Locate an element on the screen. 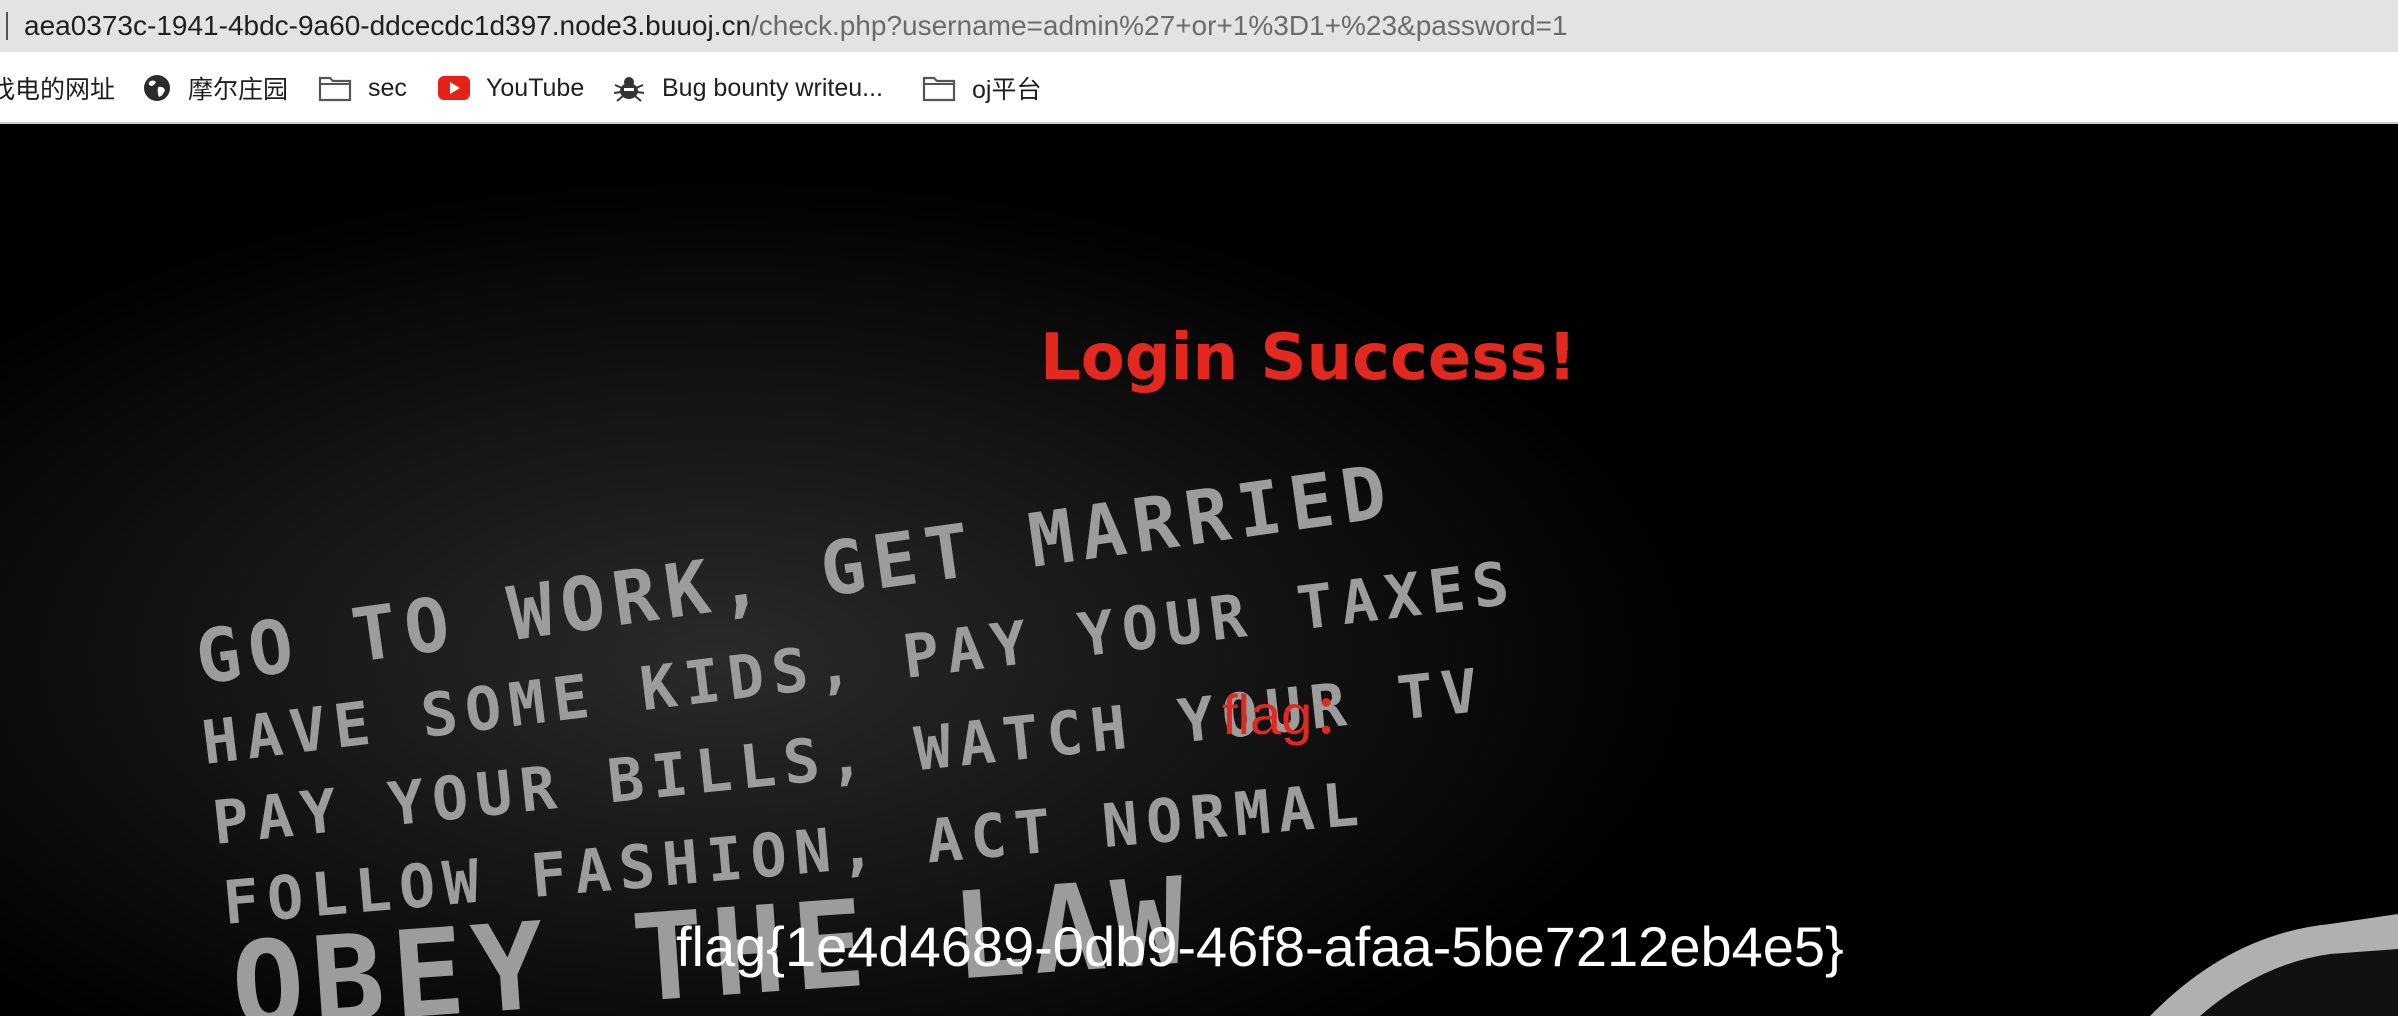  text-cursor is located at coordinates (7, 26).